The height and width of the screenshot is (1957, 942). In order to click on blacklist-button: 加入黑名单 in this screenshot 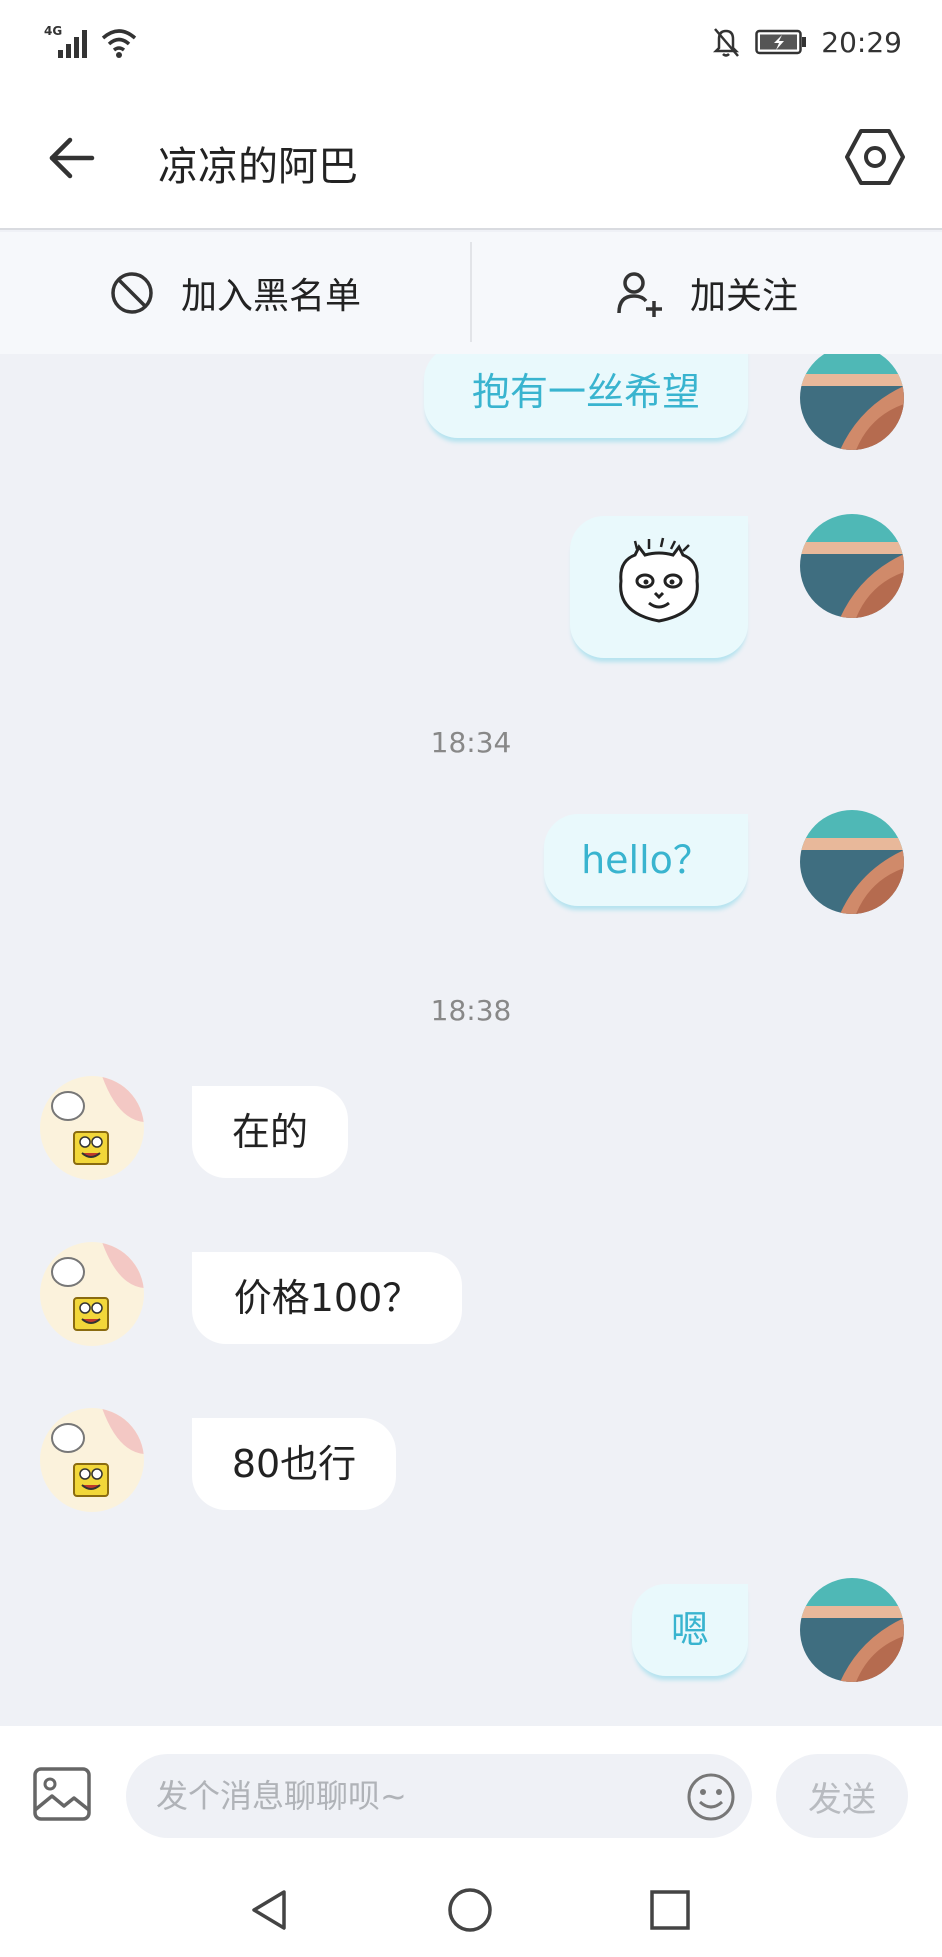, I will do `click(235, 293)`.